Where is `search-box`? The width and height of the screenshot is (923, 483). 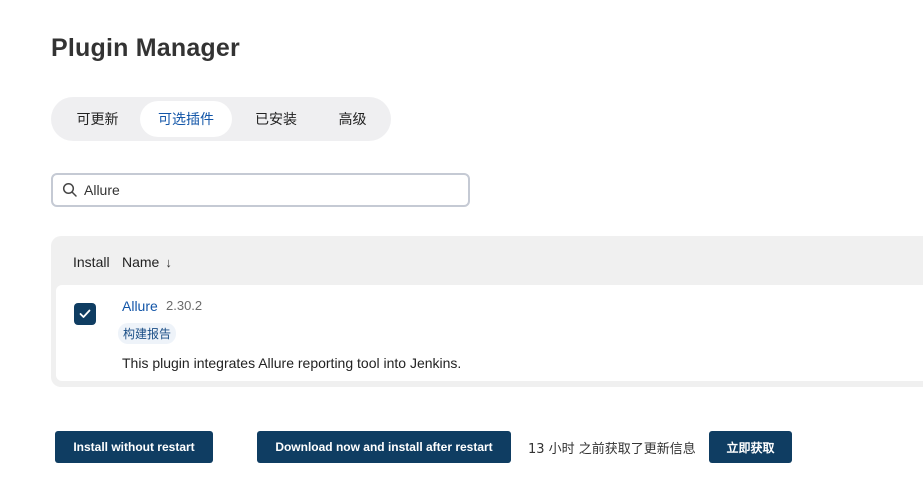
search-box is located at coordinates (260, 190).